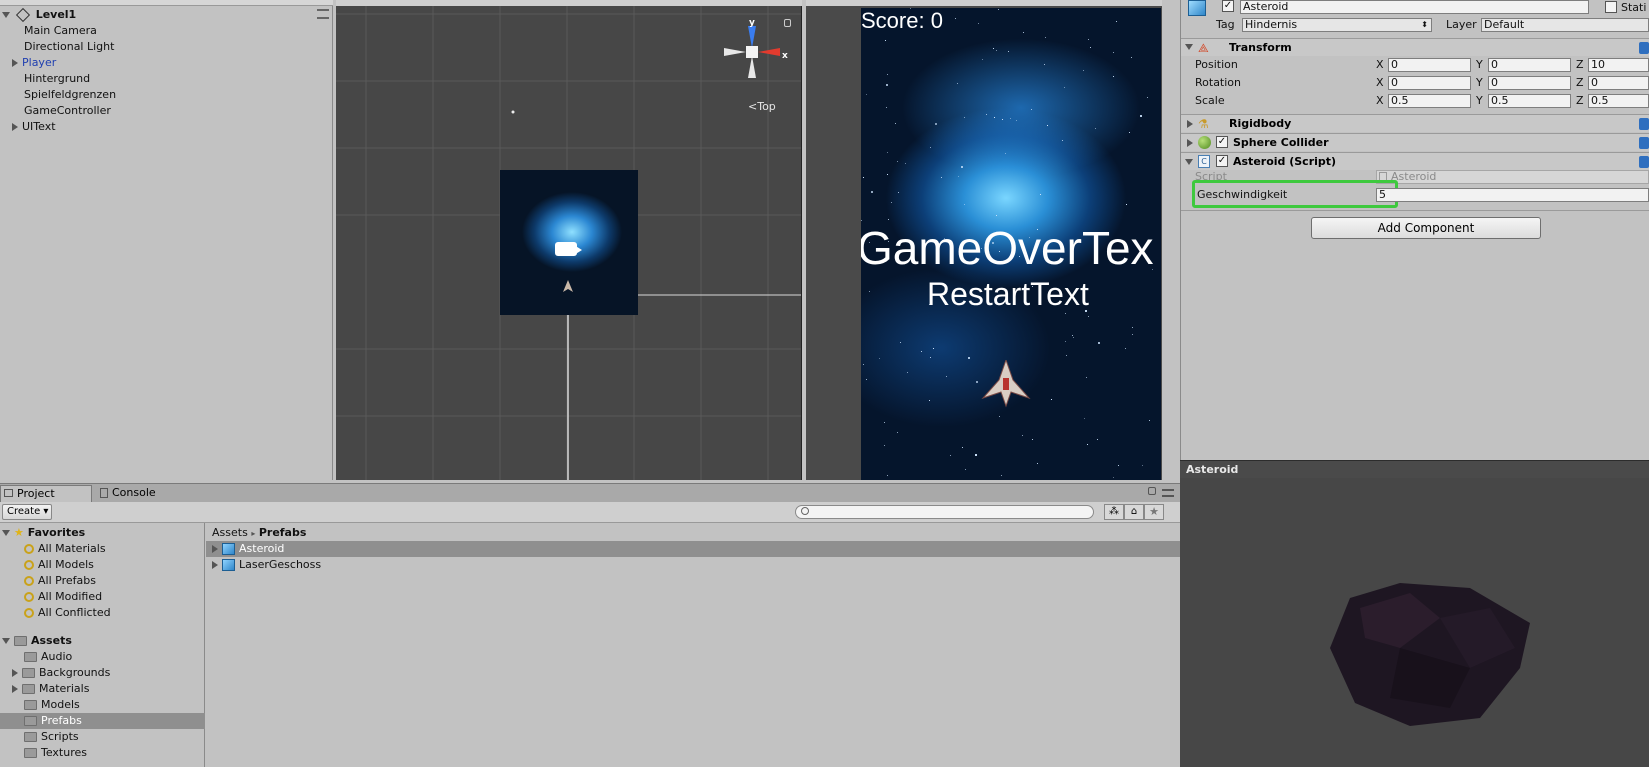  What do you see at coordinates (1415, 123) in the screenshot?
I see `rigidbody-header: ⚗ Rigidbody` at bounding box center [1415, 123].